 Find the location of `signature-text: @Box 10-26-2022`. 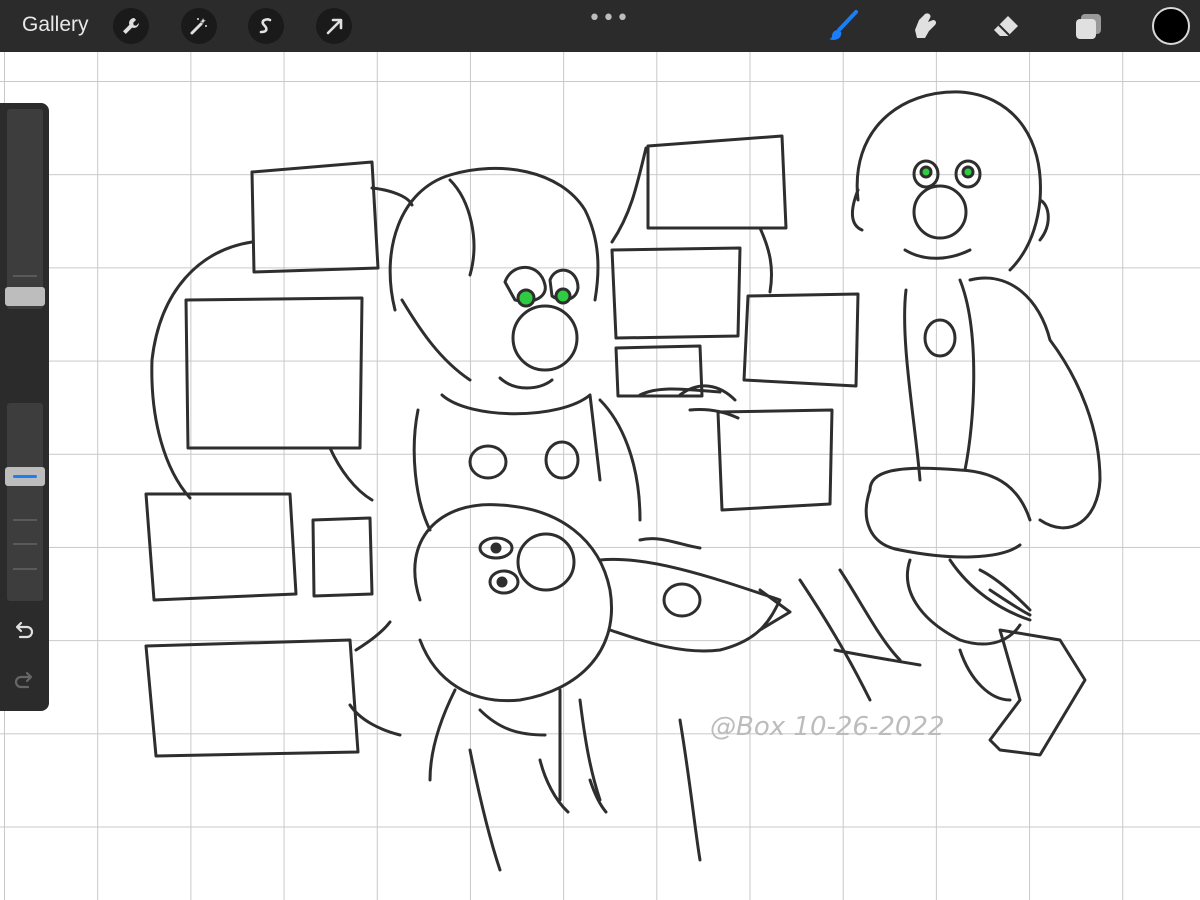

signature-text: @Box 10-26-2022 is located at coordinates (827, 727).